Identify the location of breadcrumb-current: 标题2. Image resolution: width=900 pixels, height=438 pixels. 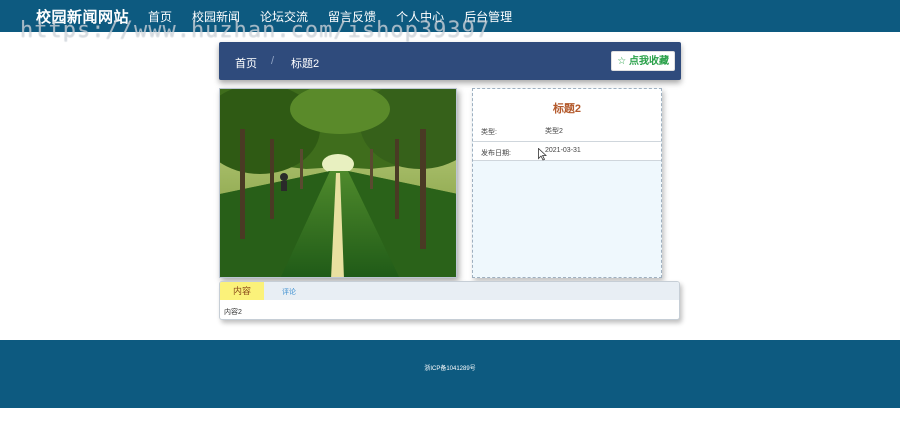
(305, 64).